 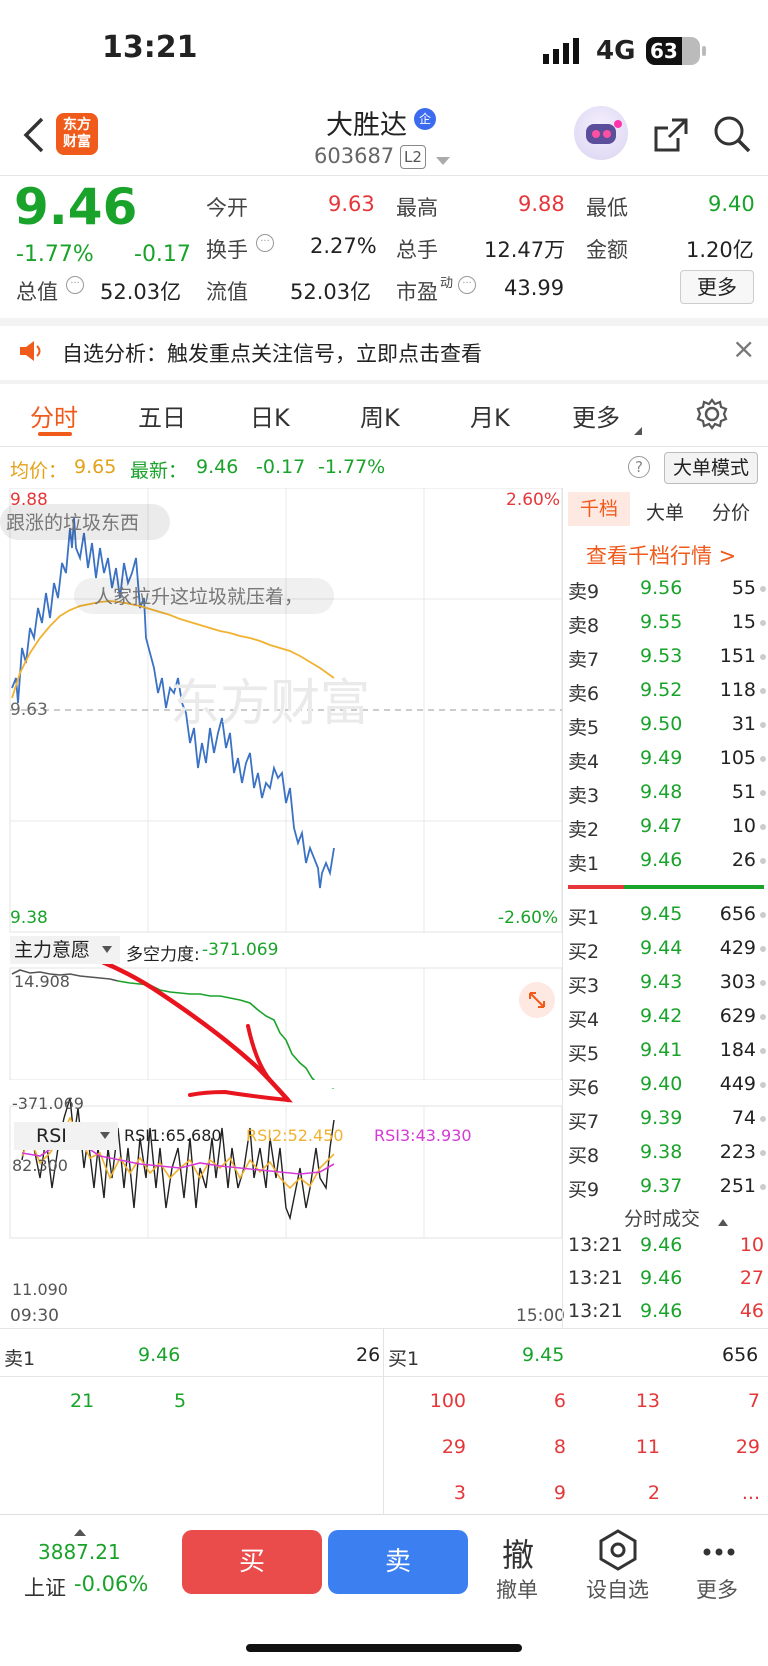 What do you see at coordinates (398, 1562) in the screenshot?
I see `sell-button: 卖` at bounding box center [398, 1562].